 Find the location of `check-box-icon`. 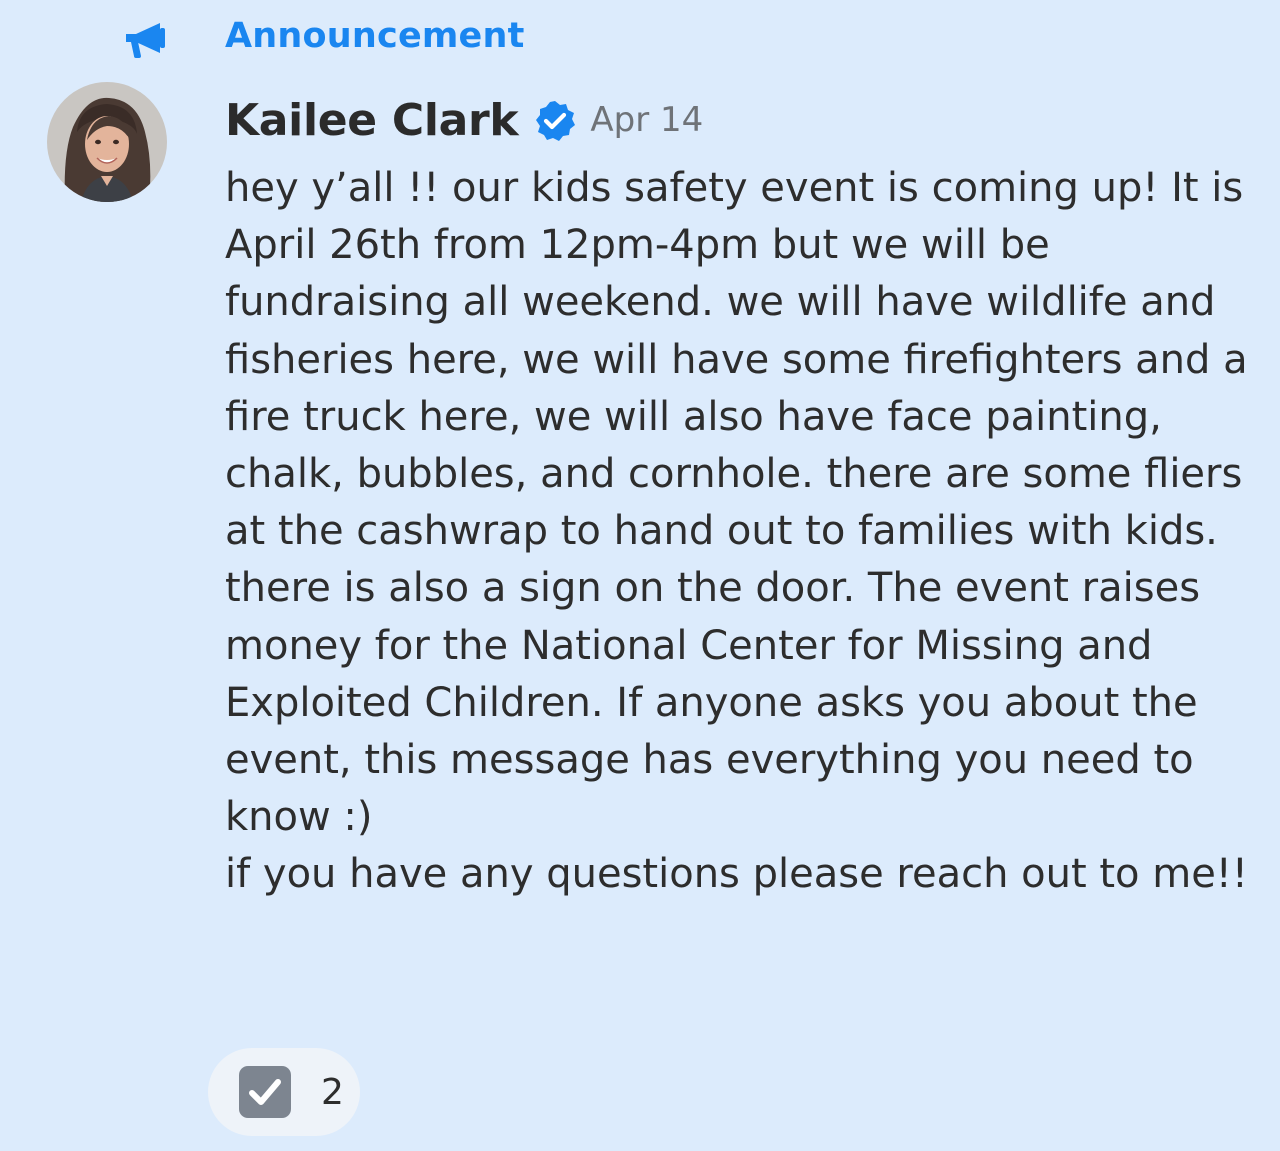

check-box-icon is located at coordinates (265, 1092).